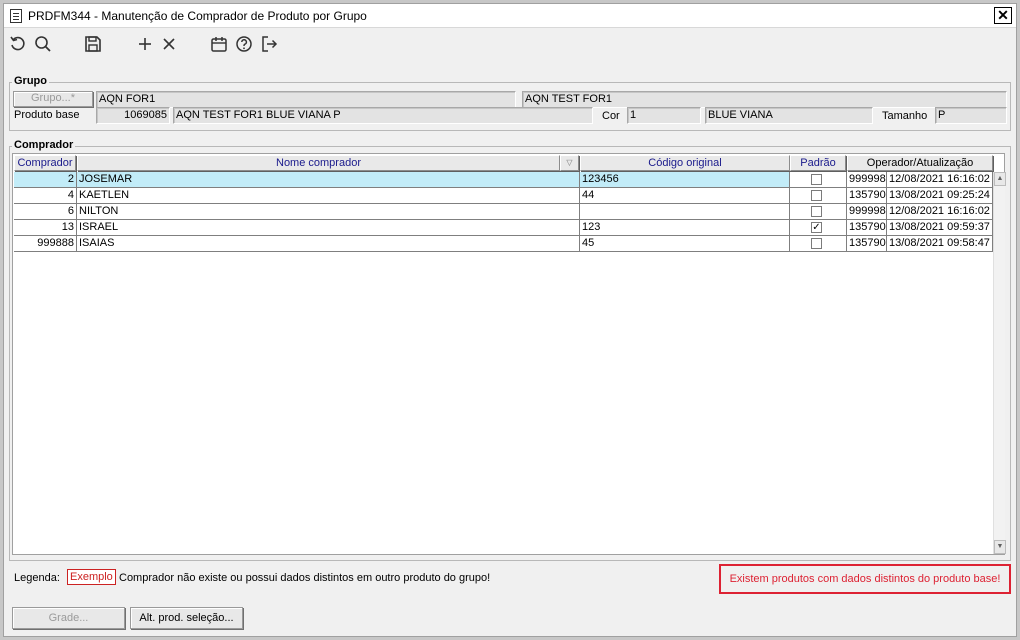 Image resolution: width=1020 pixels, height=640 pixels. Describe the element at coordinates (53, 99) in the screenshot. I see `grupo-button: Grupo...*` at that location.